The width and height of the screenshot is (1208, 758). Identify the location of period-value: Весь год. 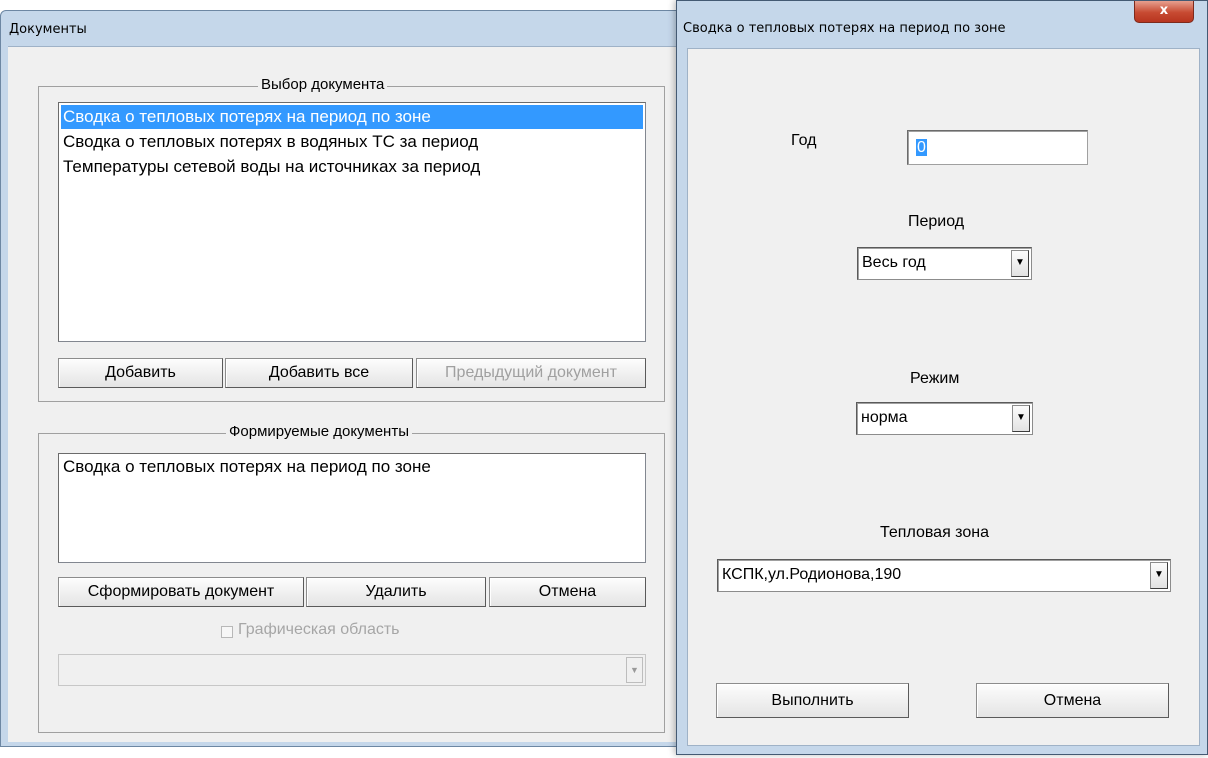
(894, 262).